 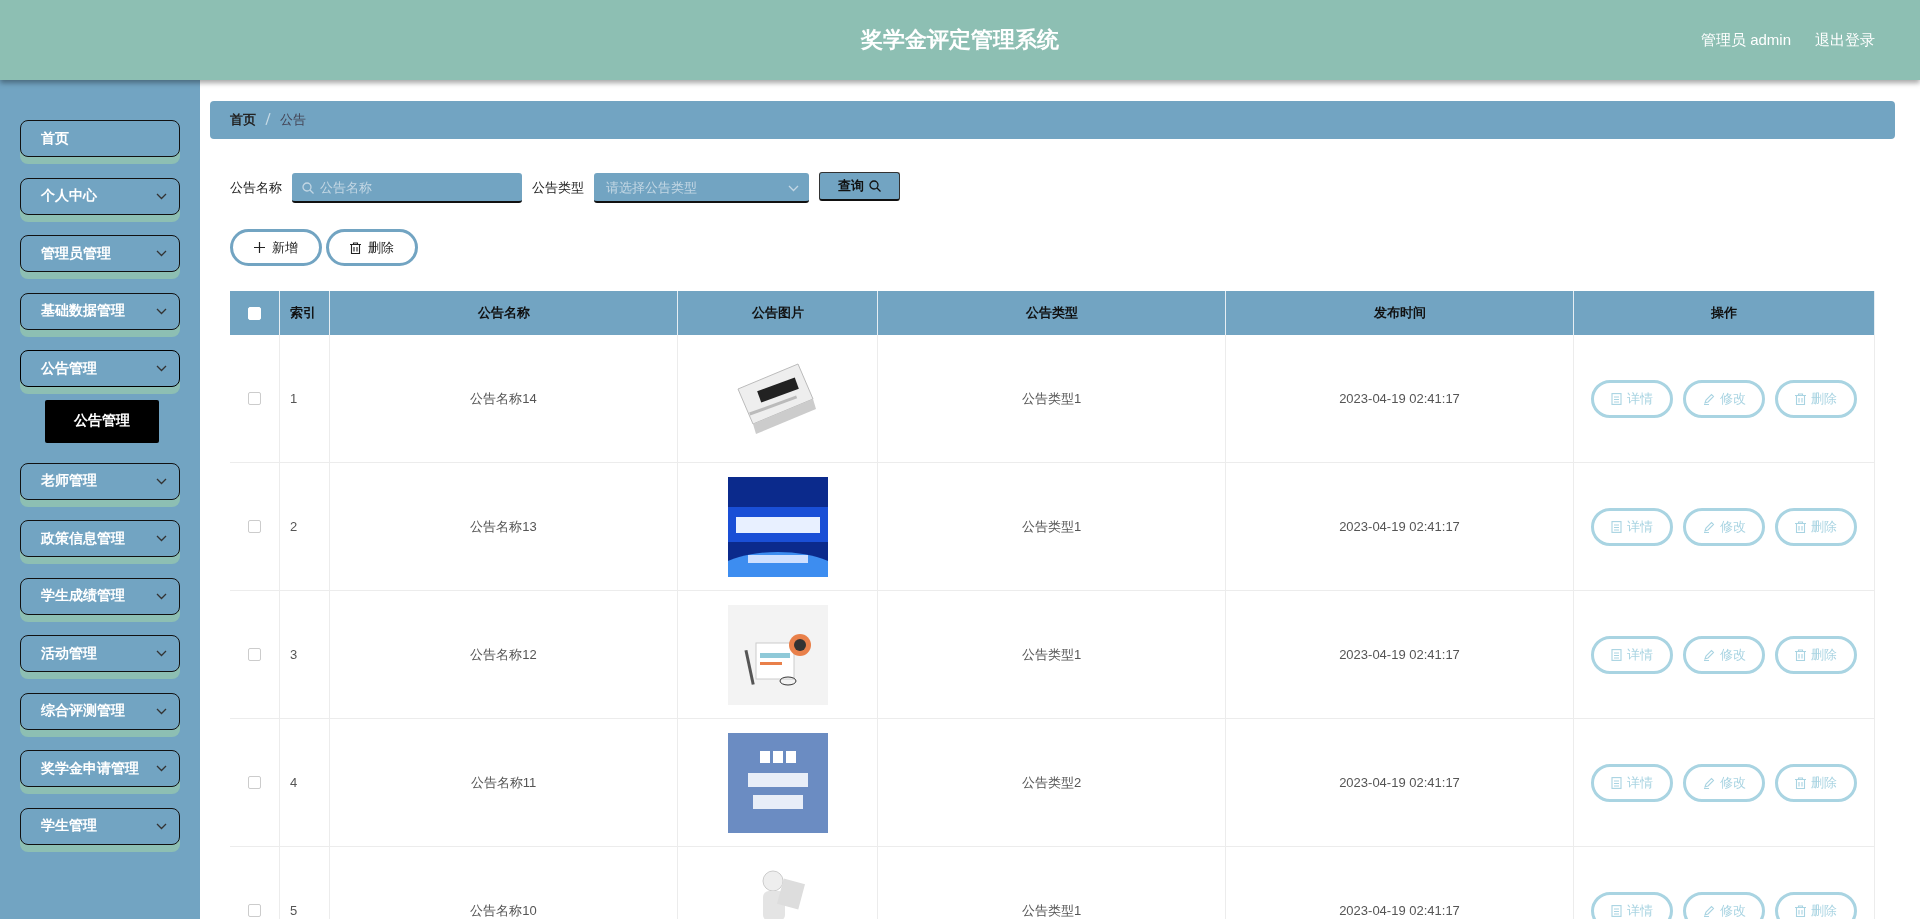 What do you see at coordinates (503, 398) in the screenshot?
I see `table-cell: 公告名称14` at bounding box center [503, 398].